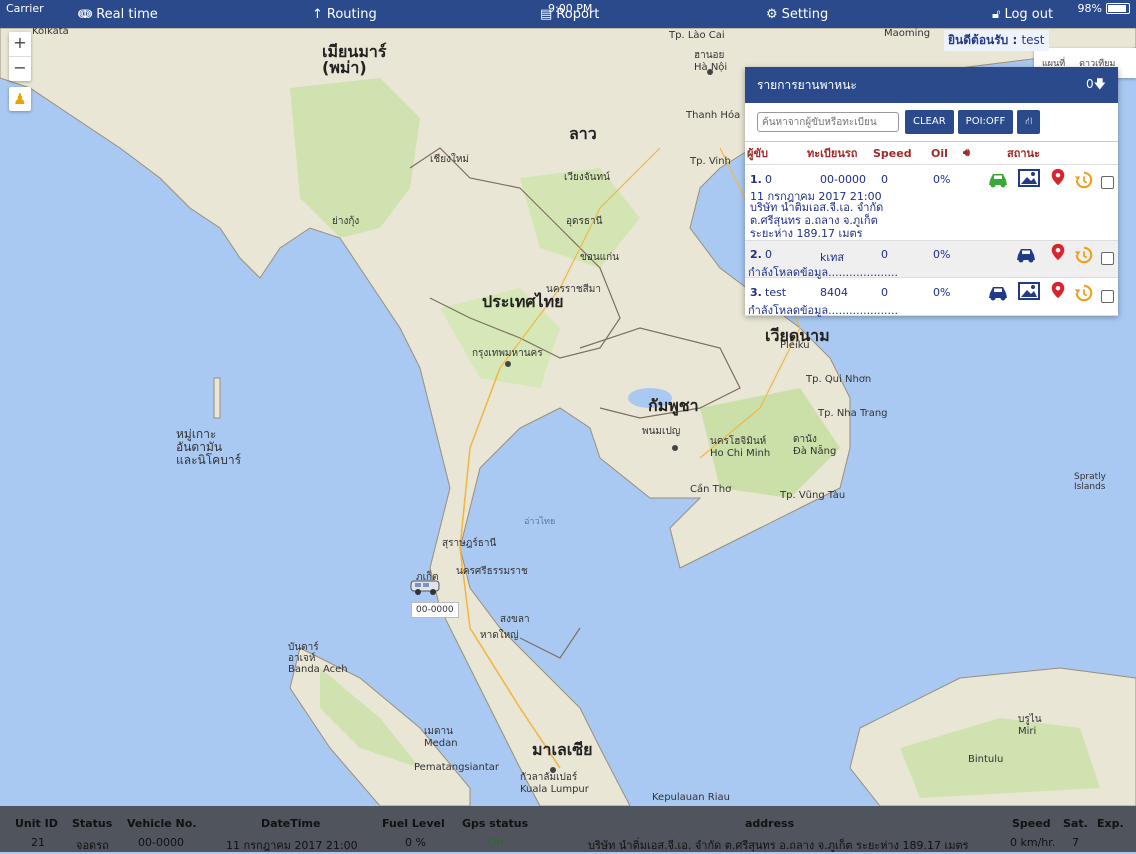 Image resolution: width=1136 pixels, height=854 pixels. Describe the element at coordinates (20, 69) in the screenshot. I see `zoom-out-button: −` at that location.